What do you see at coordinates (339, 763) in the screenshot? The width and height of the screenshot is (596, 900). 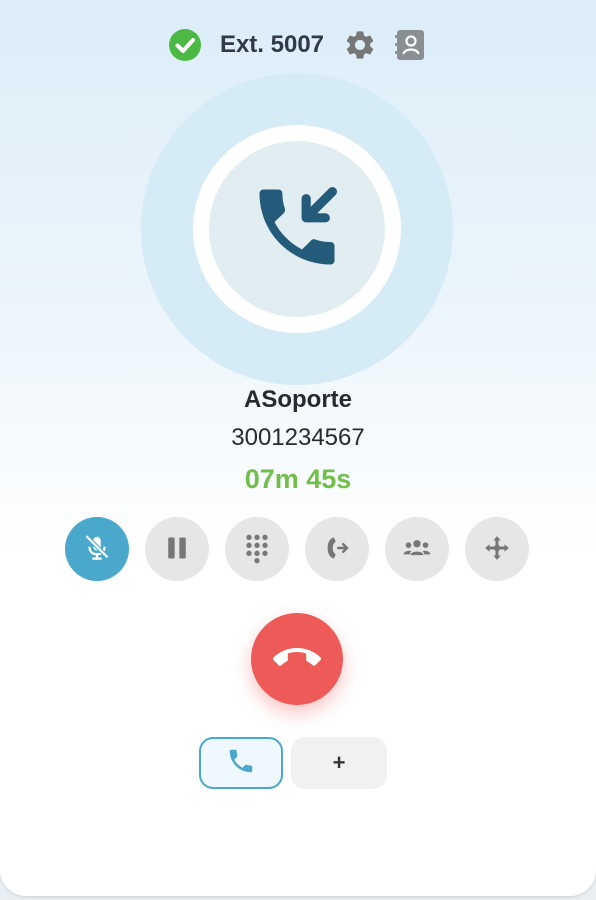 I see `add-line-button: +` at bounding box center [339, 763].